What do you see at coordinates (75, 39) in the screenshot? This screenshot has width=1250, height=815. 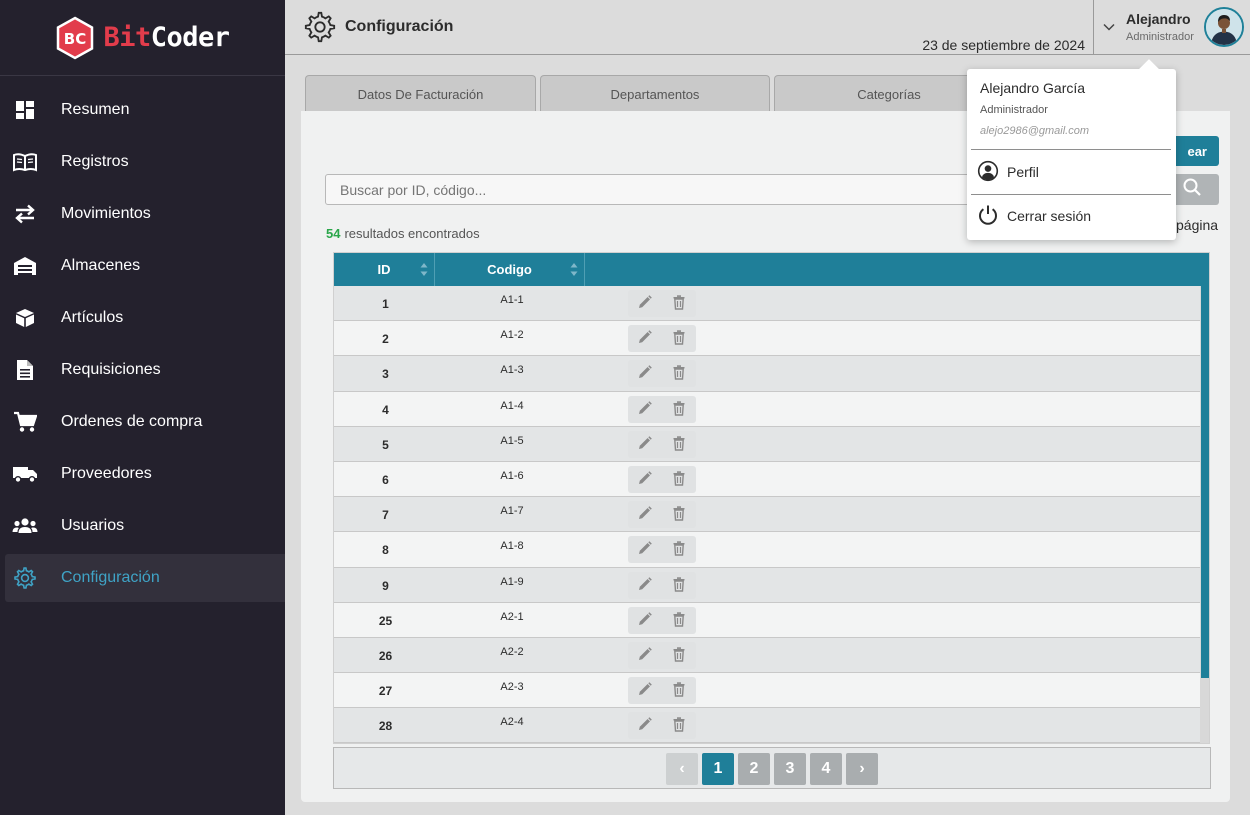 I see `svg-text: BC` at bounding box center [75, 39].